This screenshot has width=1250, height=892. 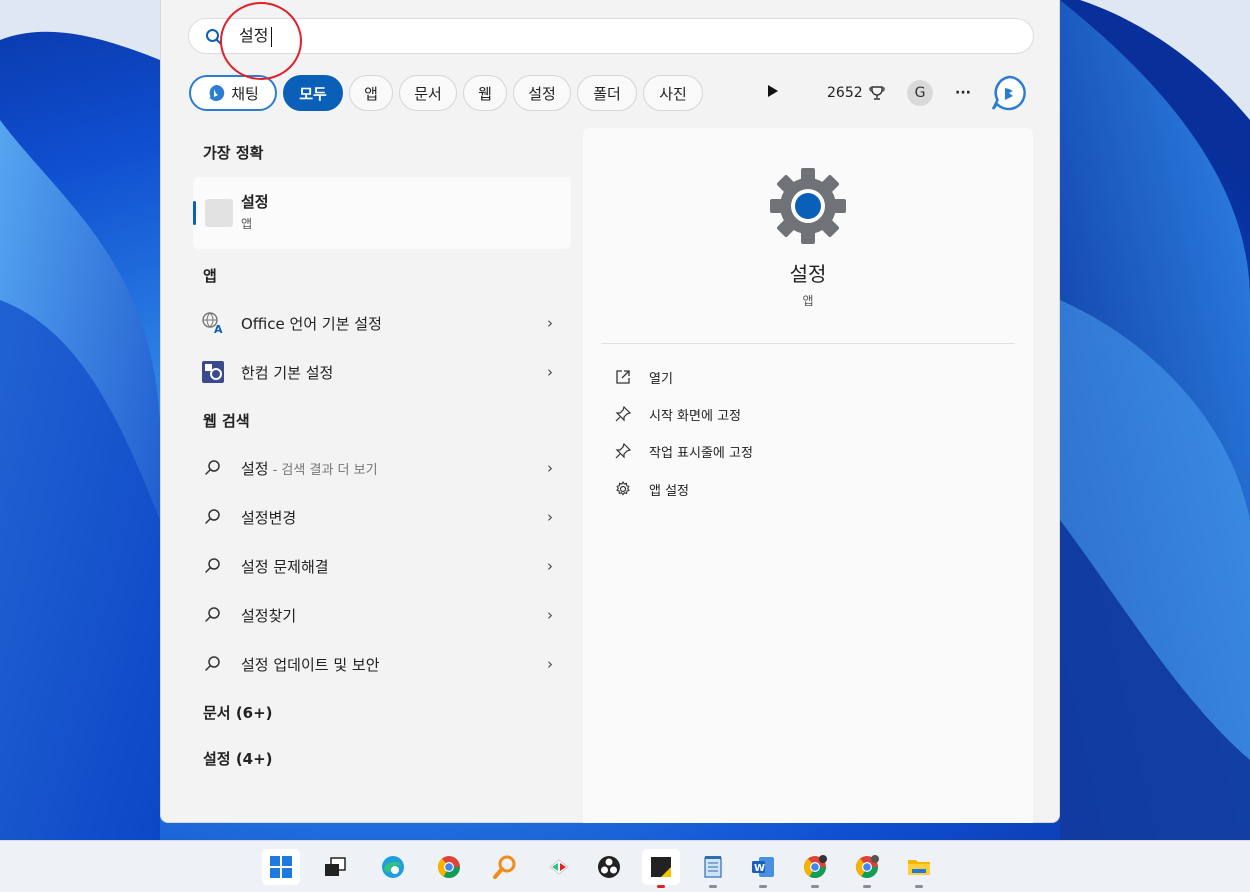 I want to click on filter-chips: 채팅 모두 앱 문서 웹 설정 폴더 사진 2652 G ···, so click(x=619, y=93).